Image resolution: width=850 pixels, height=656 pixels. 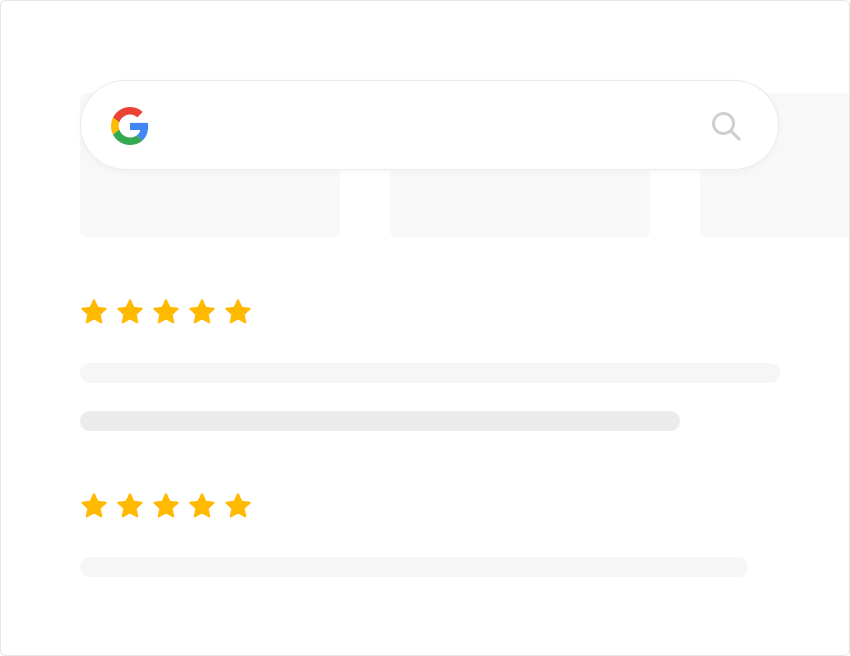 What do you see at coordinates (726, 126) in the screenshot?
I see `search-icon` at bounding box center [726, 126].